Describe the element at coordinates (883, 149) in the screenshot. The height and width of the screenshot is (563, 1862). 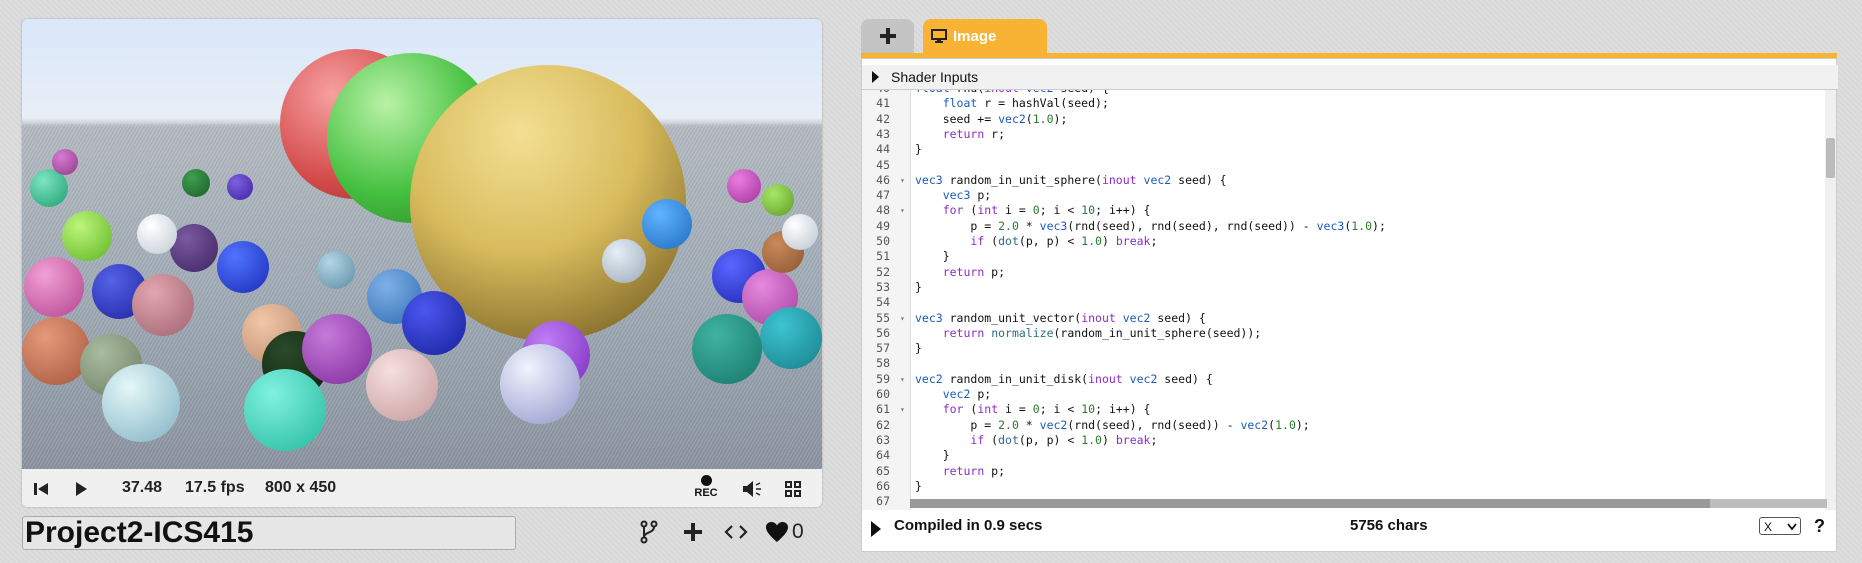
I see `line-number: 44` at that location.